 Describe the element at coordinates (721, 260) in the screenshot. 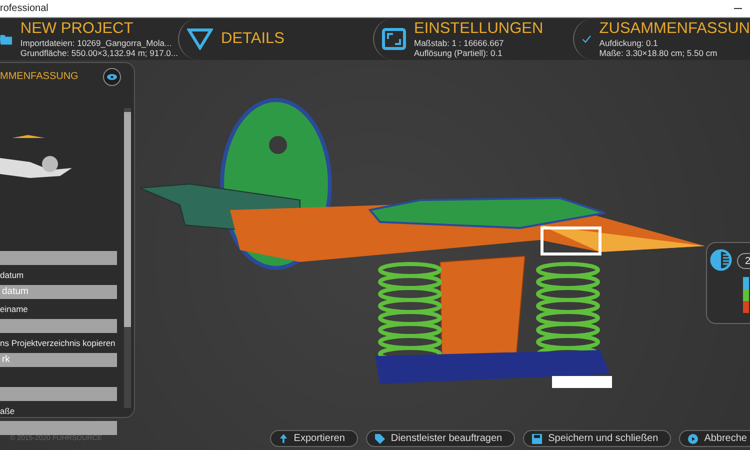

I see `lamp-icon` at that location.